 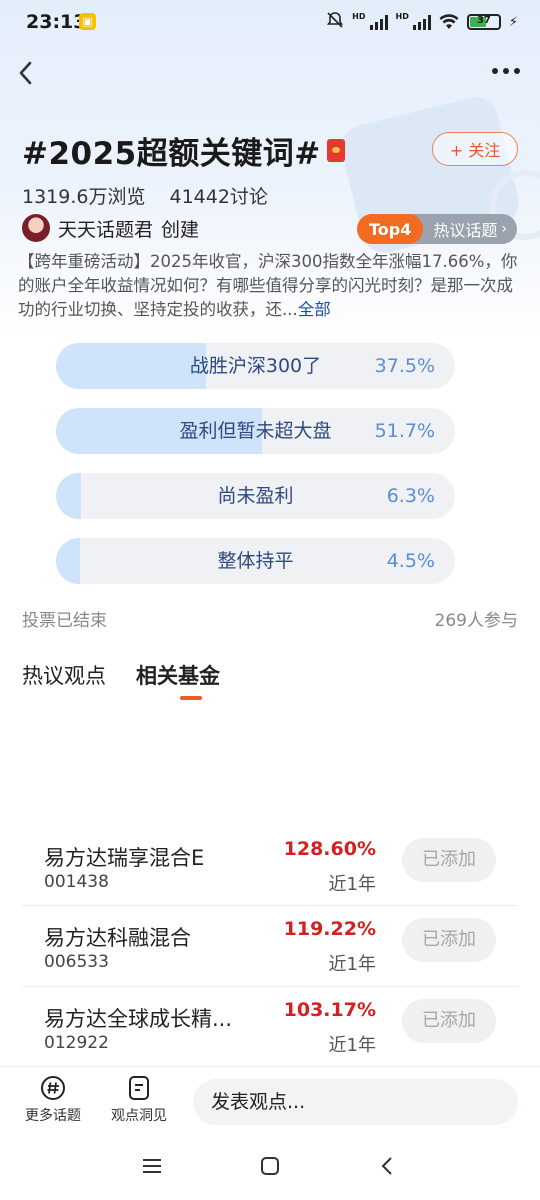 What do you see at coordinates (76, 962) in the screenshot?
I see `fund-code: 006533` at bounding box center [76, 962].